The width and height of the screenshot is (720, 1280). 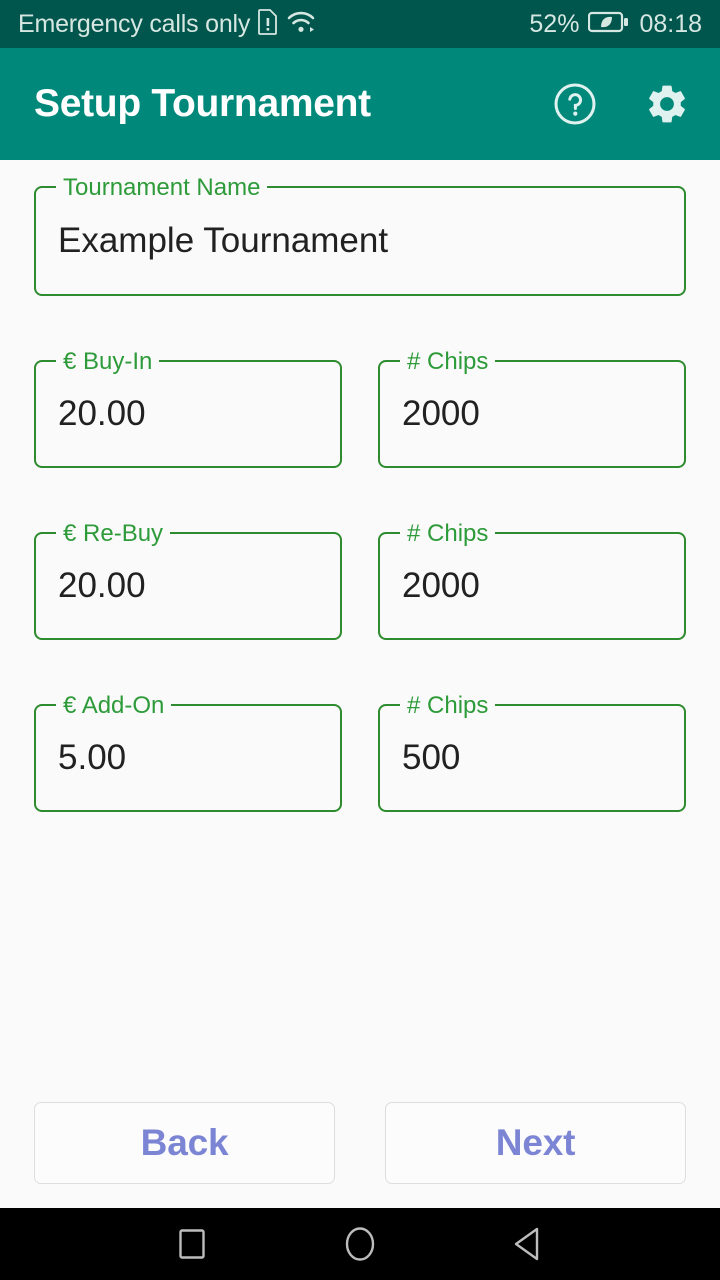 What do you see at coordinates (192, 1244) in the screenshot?
I see `square-recents-icon` at bounding box center [192, 1244].